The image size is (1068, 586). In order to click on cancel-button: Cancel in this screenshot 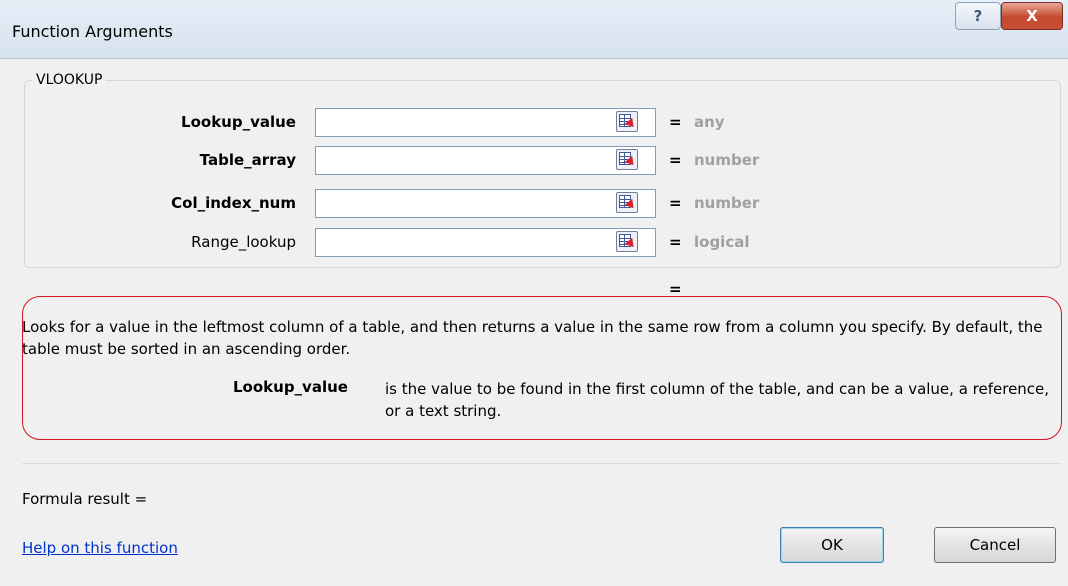, I will do `click(995, 545)`.